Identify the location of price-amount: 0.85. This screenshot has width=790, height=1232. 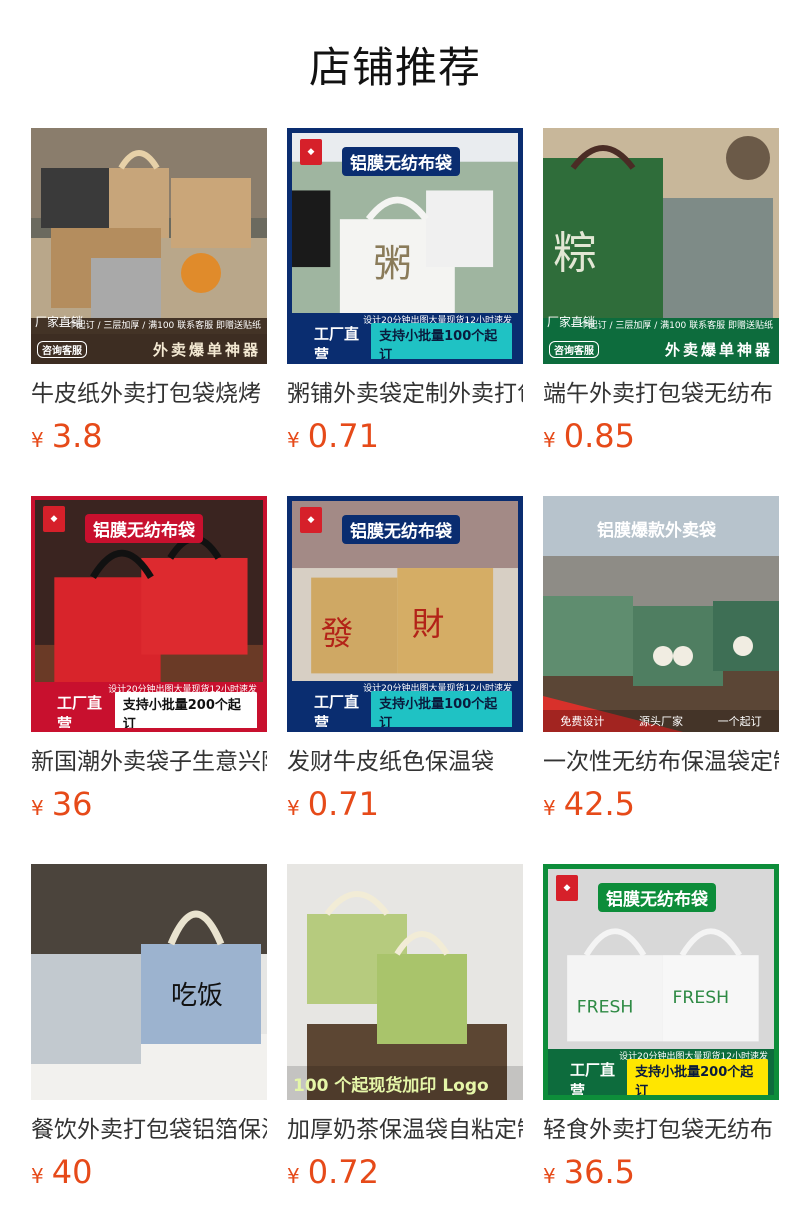
(599, 436).